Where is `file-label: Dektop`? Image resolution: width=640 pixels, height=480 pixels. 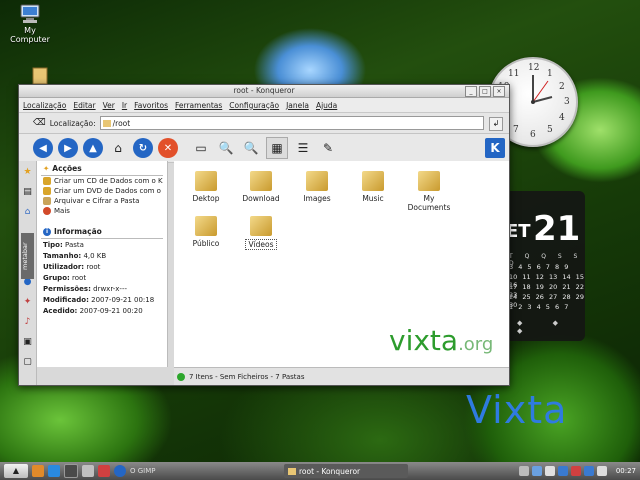
file-label: Dektop is located at coordinates (206, 198).